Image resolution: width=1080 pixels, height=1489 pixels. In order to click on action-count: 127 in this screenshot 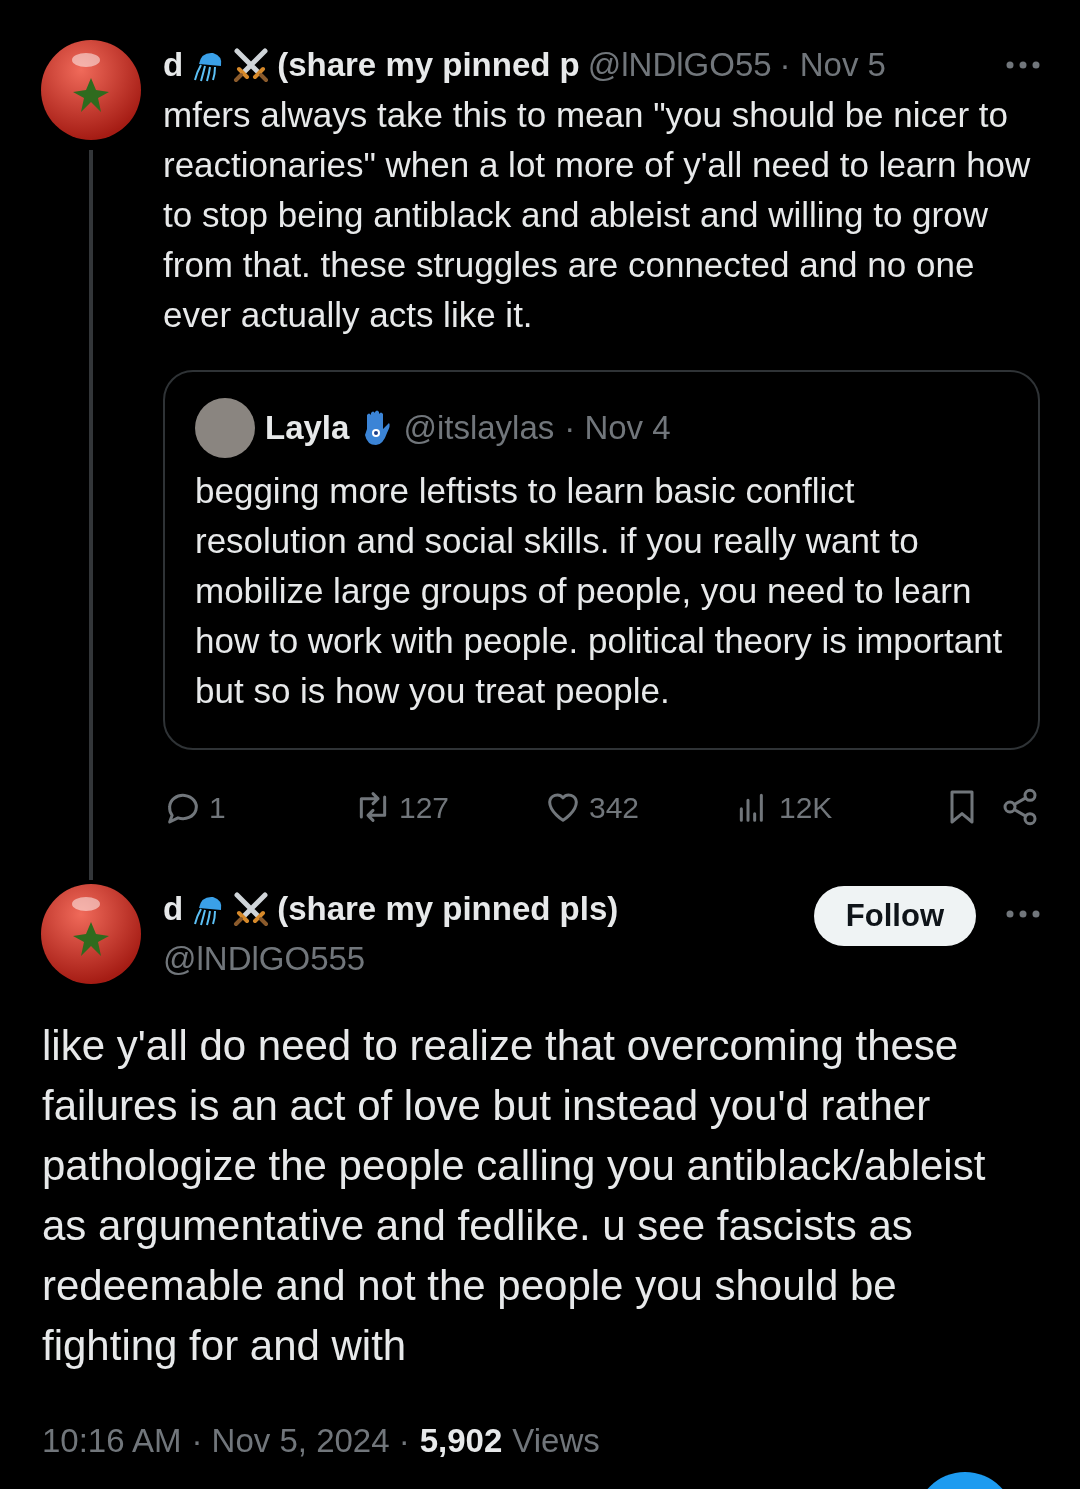, I will do `click(424, 807)`.